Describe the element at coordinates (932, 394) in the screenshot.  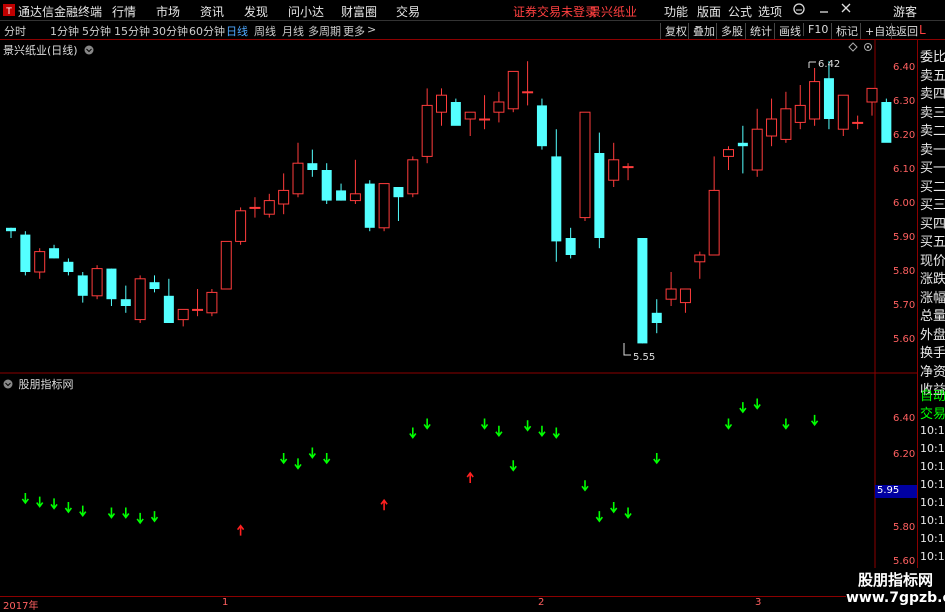
I see `auto-trade-line1: 自动` at that location.